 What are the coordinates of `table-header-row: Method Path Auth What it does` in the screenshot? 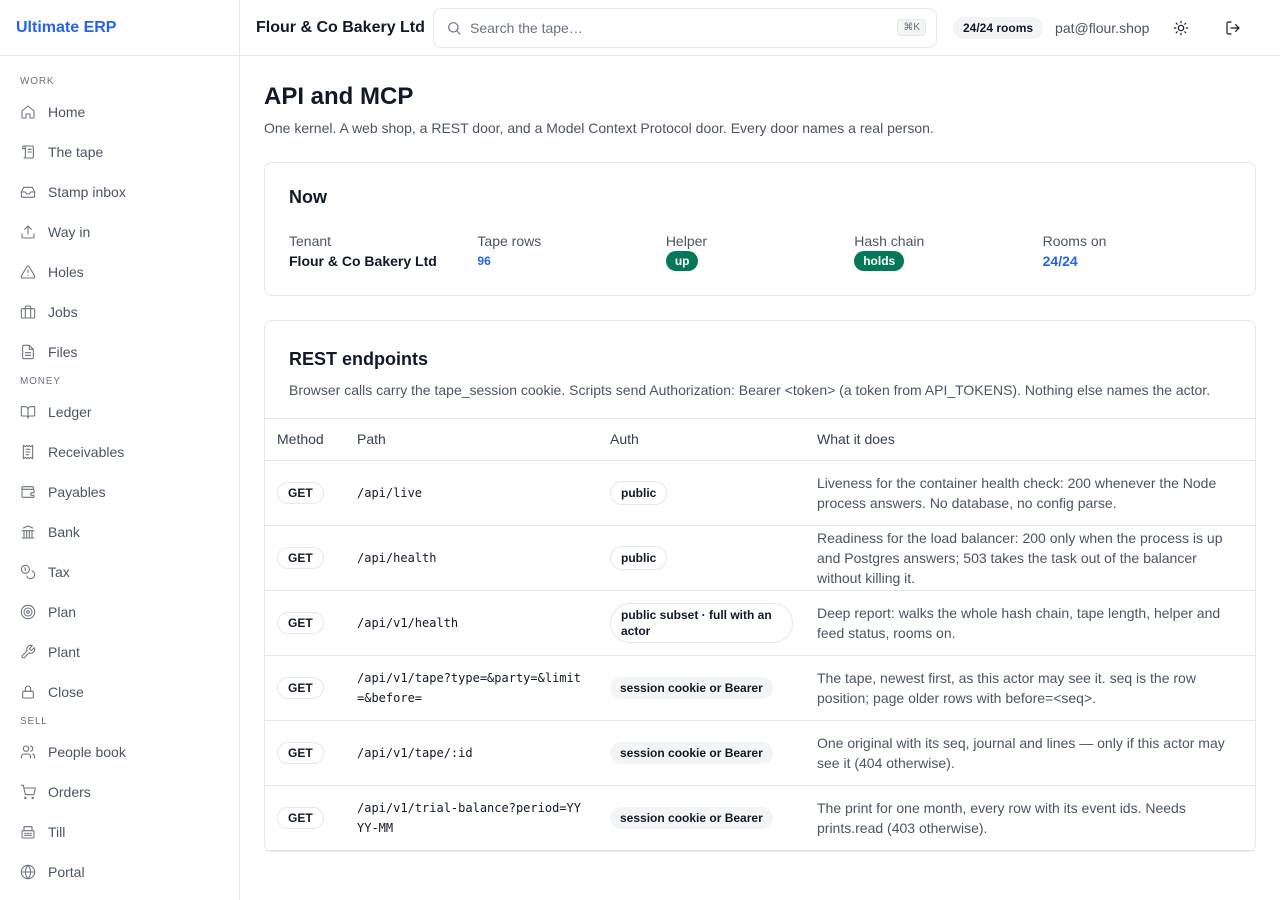 It's located at (760, 440).